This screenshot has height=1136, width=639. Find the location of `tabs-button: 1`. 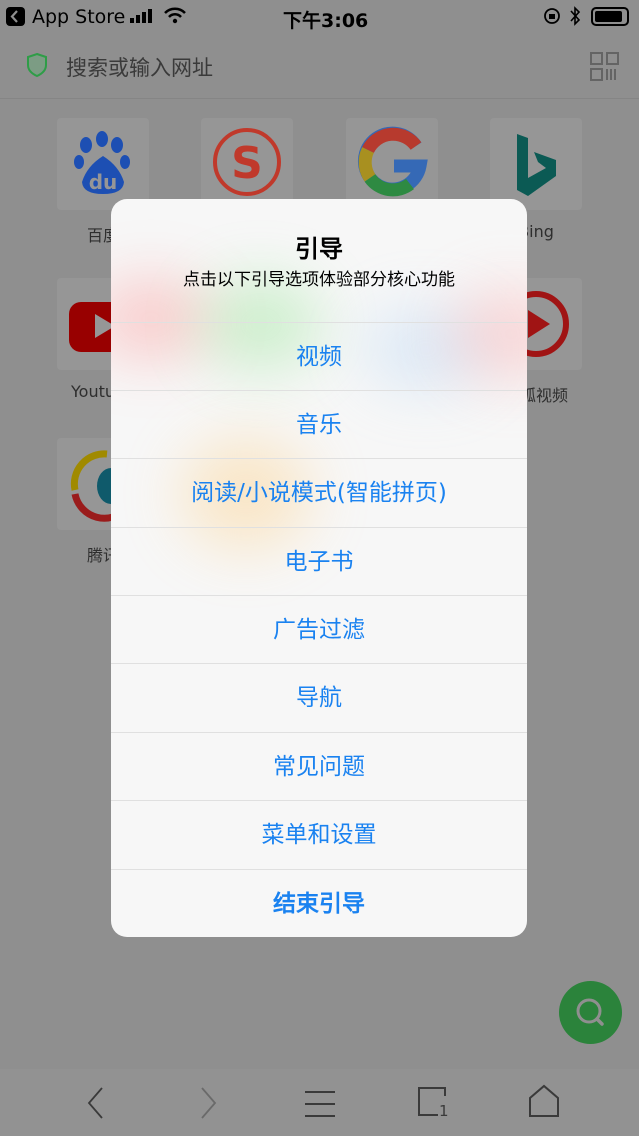

tabs-button: 1 is located at coordinates (433, 1104).